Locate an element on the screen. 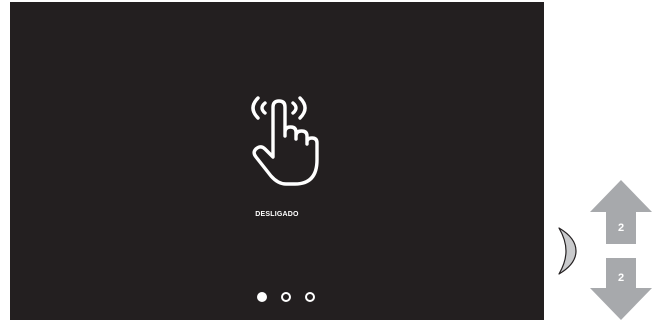  page-indicator is located at coordinates (287, 299).